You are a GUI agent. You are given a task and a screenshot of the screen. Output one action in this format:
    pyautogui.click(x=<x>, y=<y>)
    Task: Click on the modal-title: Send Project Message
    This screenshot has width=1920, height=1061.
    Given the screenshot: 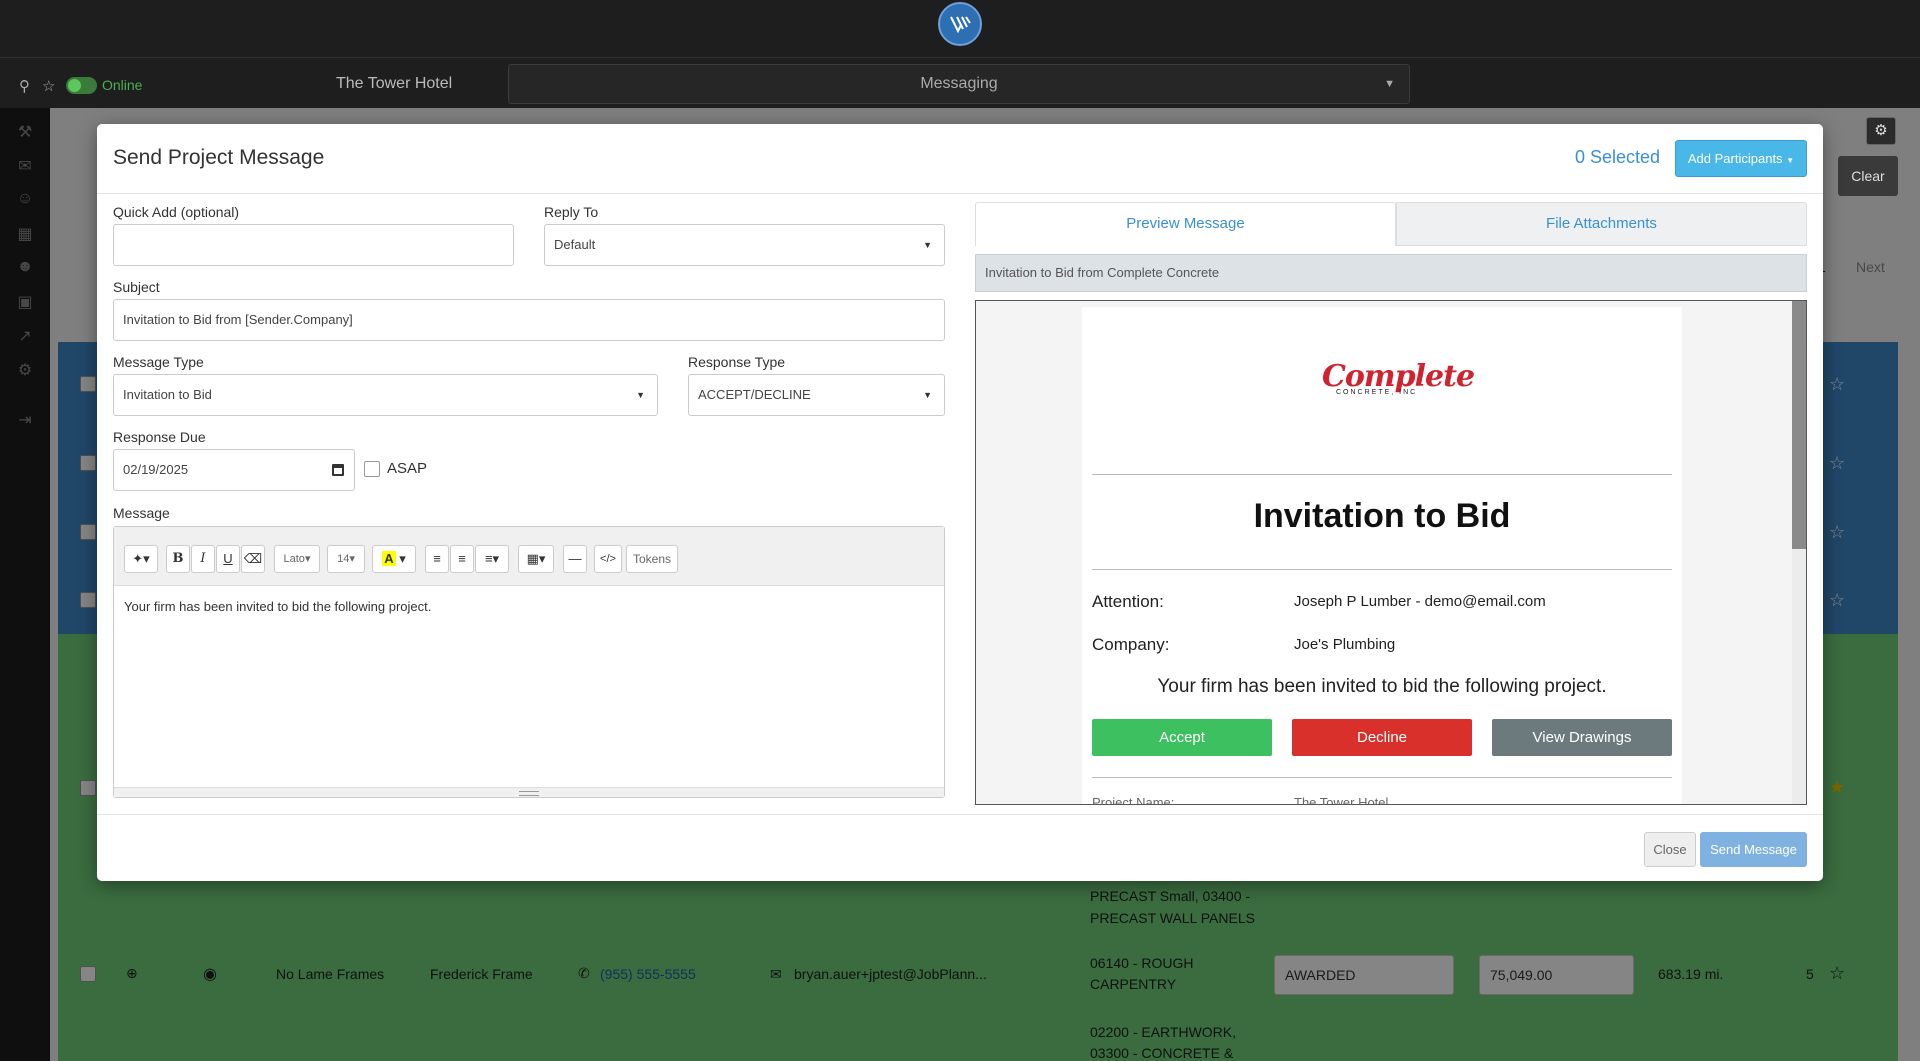 What is the action you would take?
    pyautogui.click(x=219, y=157)
    